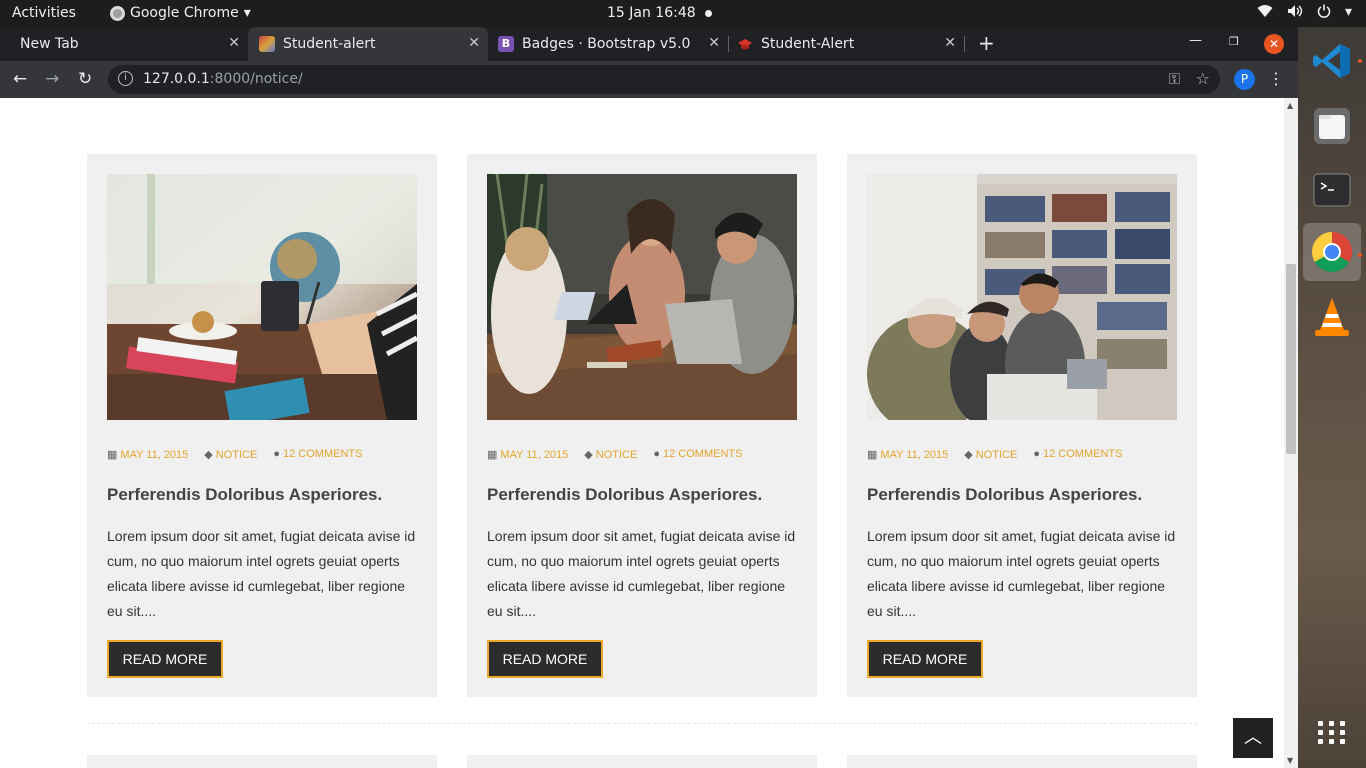 The image size is (1366, 768). Describe the element at coordinates (1324, 11) in the screenshot. I see `power-icon` at that location.